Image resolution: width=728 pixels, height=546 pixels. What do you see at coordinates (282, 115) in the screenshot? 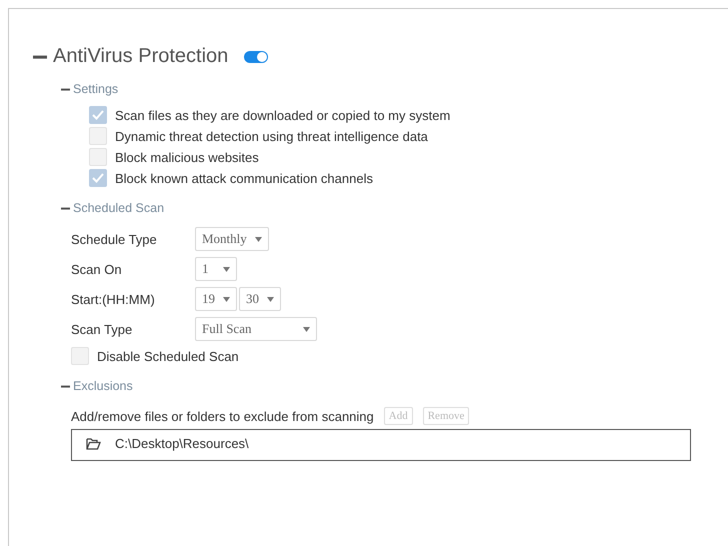
I see `option-label: Scan files as they are downloaded or copied to my system` at bounding box center [282, 115].